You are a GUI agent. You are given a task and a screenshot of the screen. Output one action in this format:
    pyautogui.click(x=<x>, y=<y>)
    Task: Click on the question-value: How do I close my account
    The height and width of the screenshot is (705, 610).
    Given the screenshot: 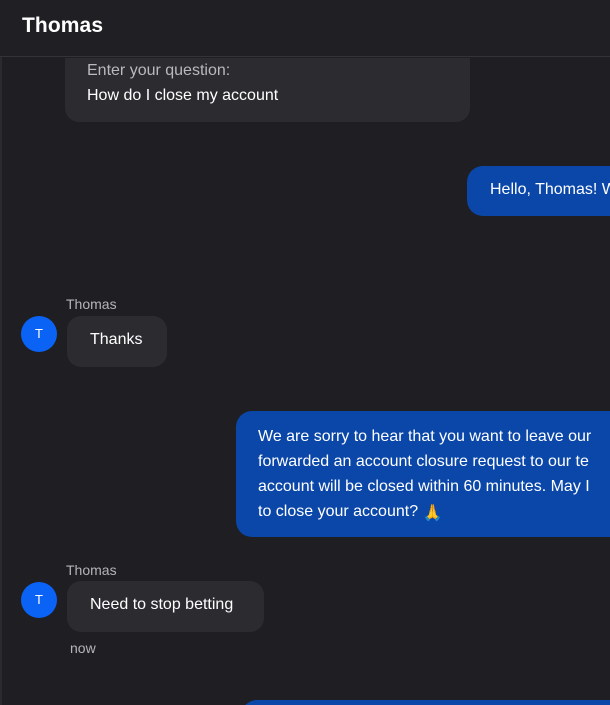 What is the action you would take?
    pyautogui.click(x=183, y=95)
    